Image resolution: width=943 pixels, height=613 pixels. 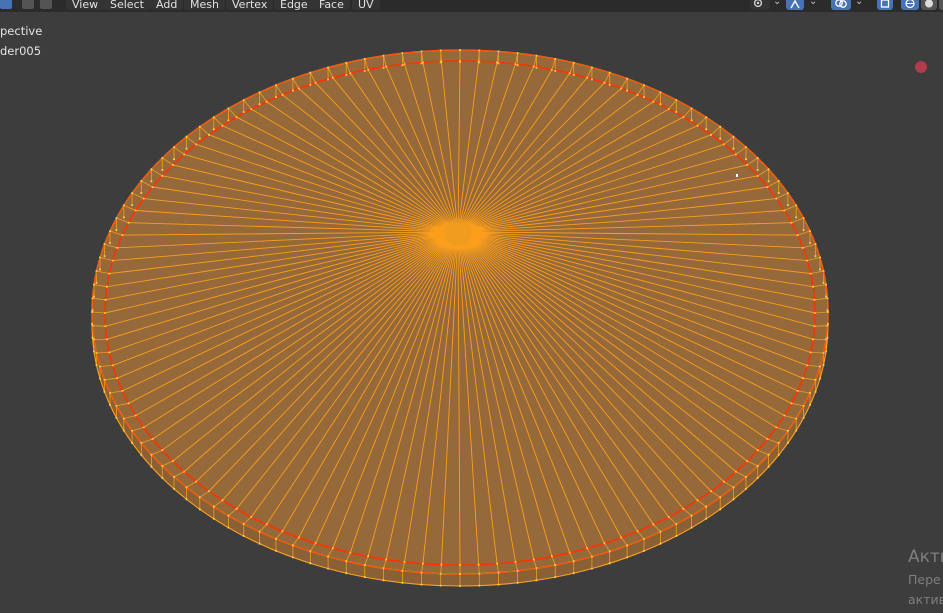 What do you see at coordinates (924, 579) in the screenshot?
I see `activation-watermark-line: Пере` at bounding box center [924, 579].